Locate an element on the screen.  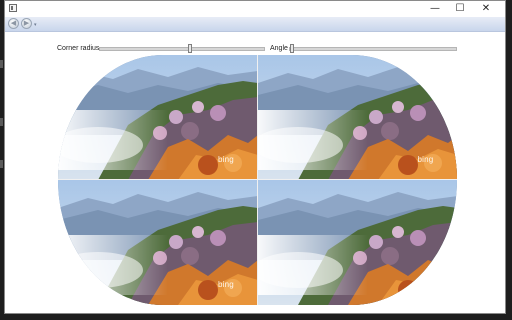
corner-radius-slider is located at coordinates (182, 48).